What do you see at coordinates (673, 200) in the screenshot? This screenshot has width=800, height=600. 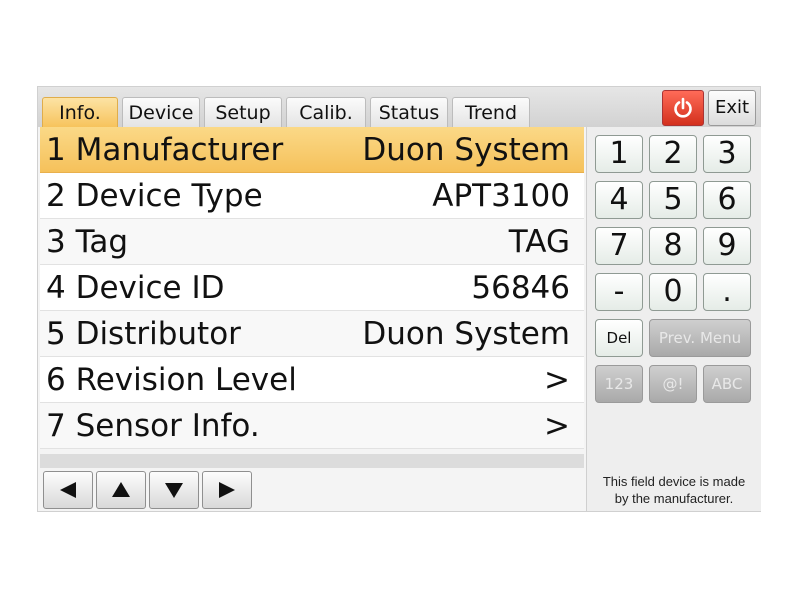 I see `key-5: 5` at bounding box center [673, 200].